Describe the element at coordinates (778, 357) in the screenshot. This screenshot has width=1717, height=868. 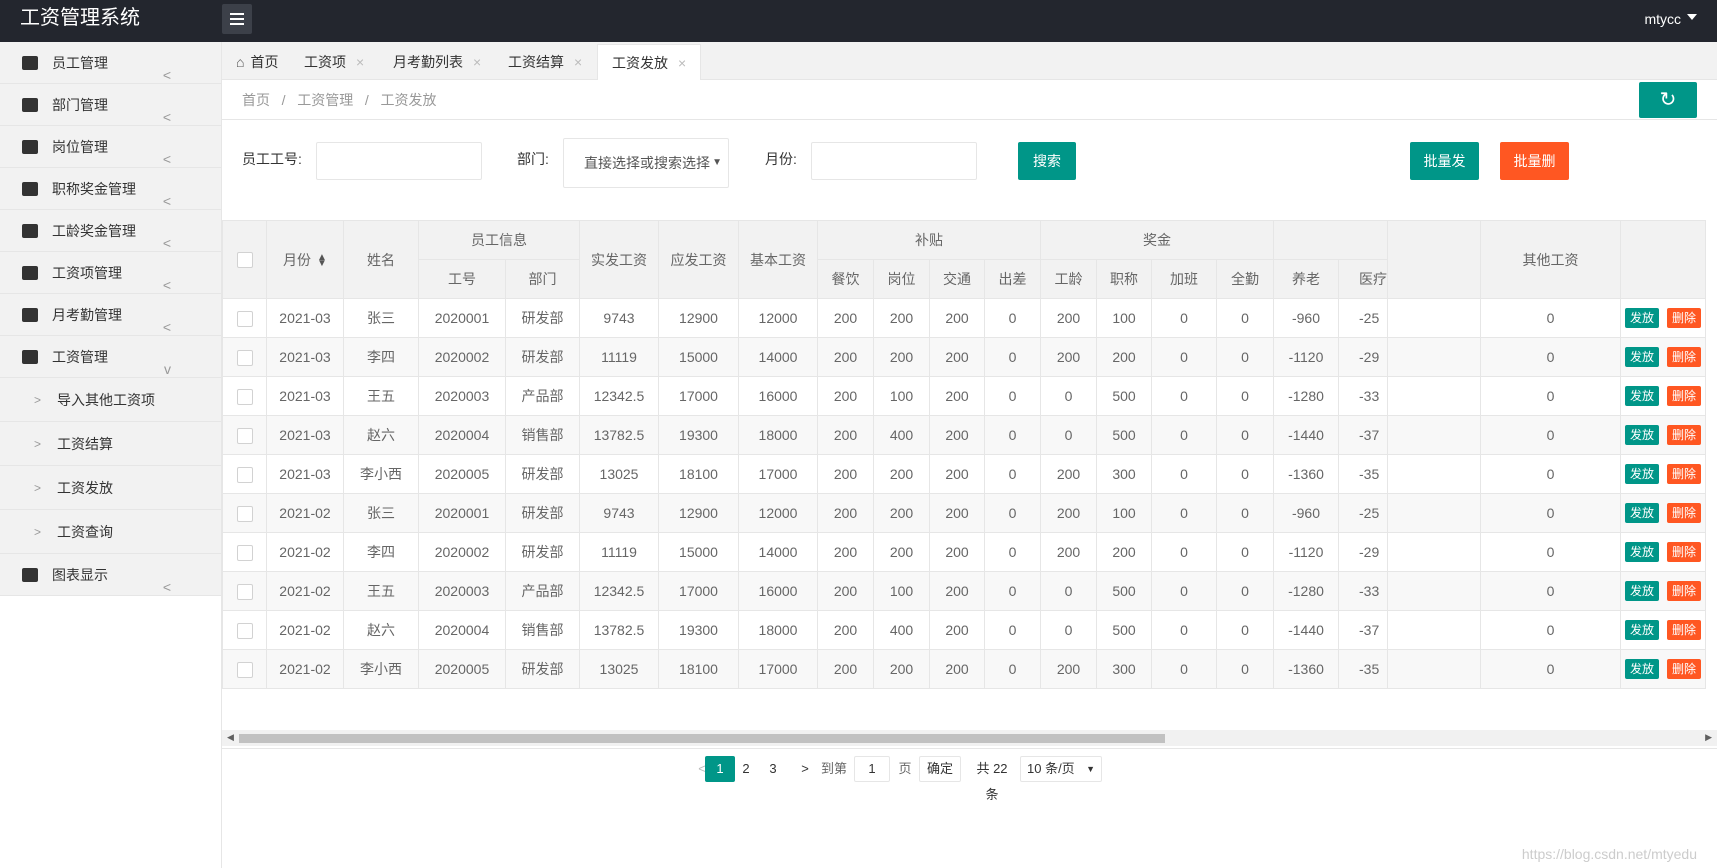
I see `cell-base: 14000` at that location.